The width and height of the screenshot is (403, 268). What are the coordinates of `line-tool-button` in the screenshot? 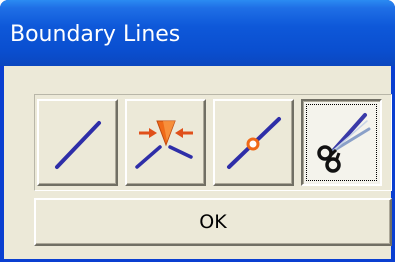 It's located at (77, 142).